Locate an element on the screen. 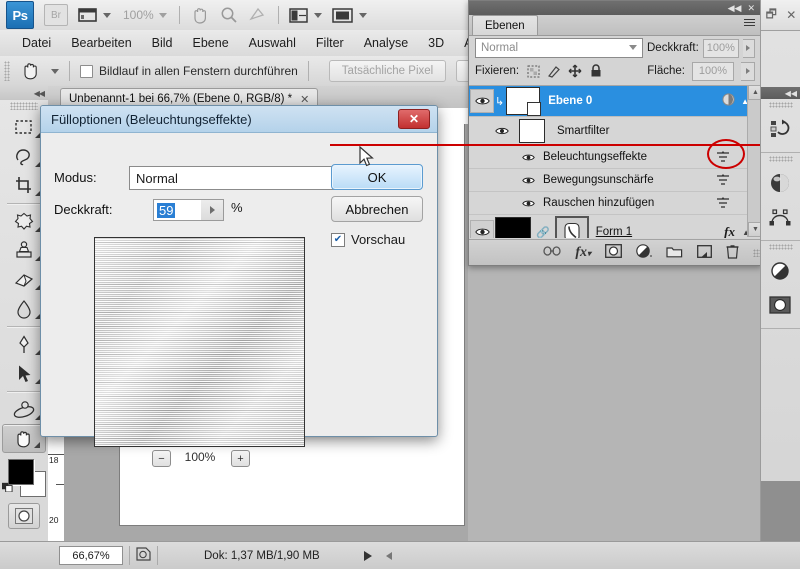 This screenshot has height=569, width=800. filter-preview is located at coordinates (199, 342).